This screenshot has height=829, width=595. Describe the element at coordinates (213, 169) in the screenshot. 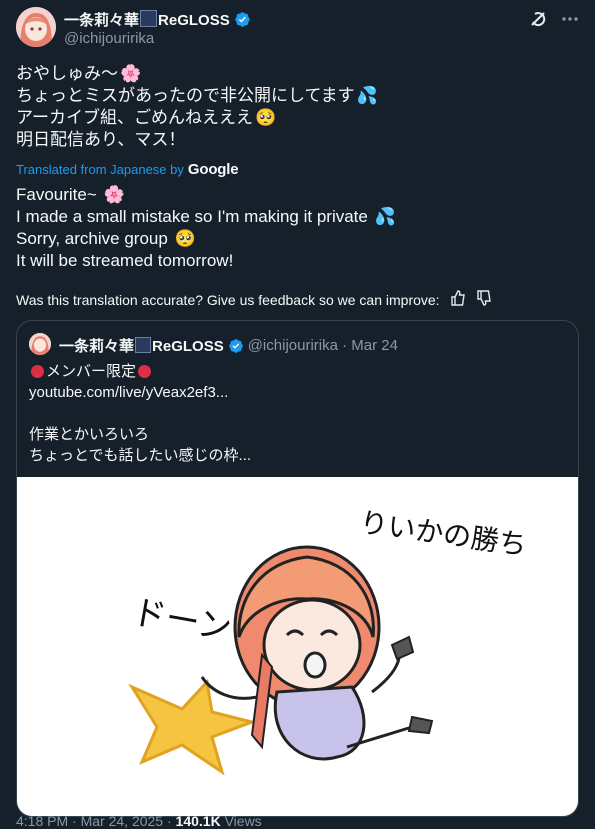

I see `google-logo: Google` at that location.